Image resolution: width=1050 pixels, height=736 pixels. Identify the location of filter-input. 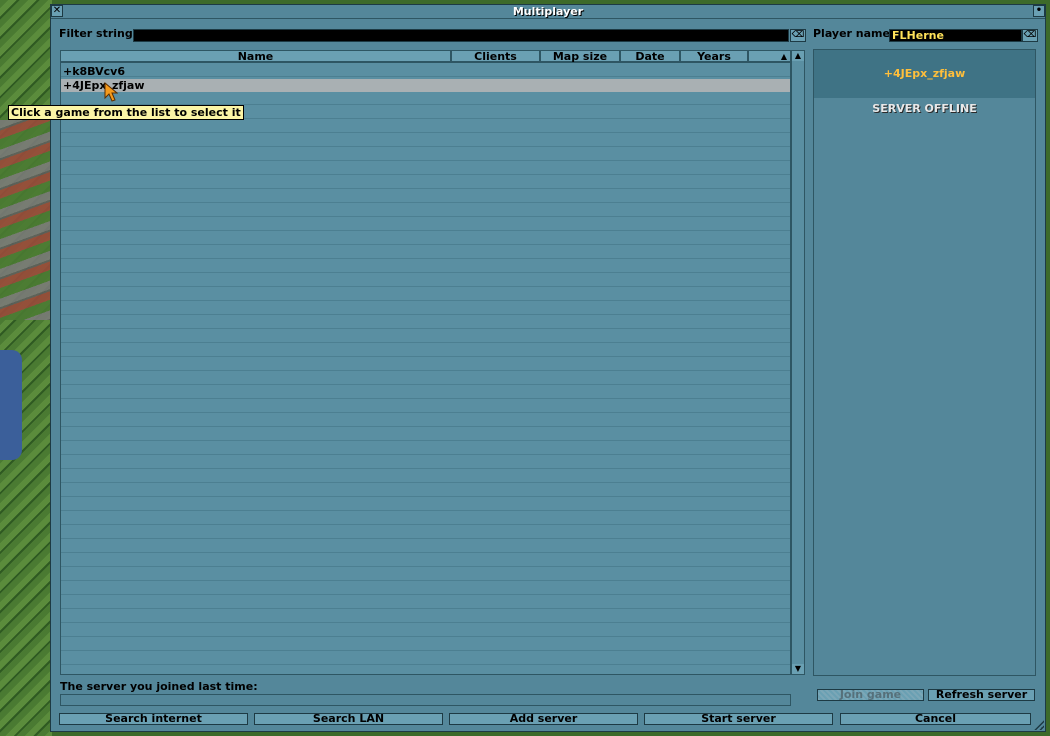
(461, 35).